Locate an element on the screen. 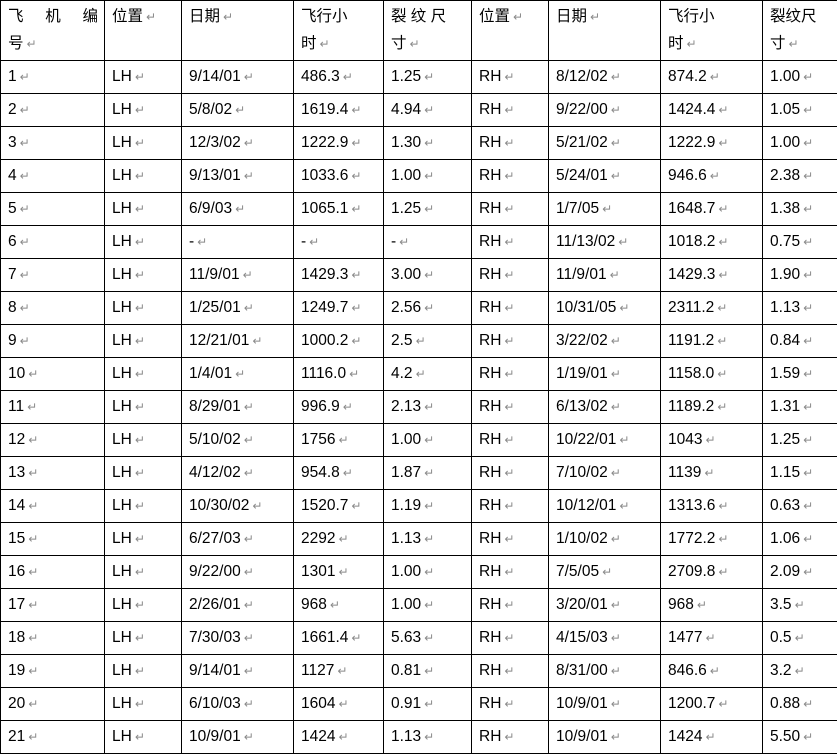 Image resolution: width=837 pixels, height=754 pixels. cell-rh-crack: 1.90↵ is located at coordinates (800, 275).